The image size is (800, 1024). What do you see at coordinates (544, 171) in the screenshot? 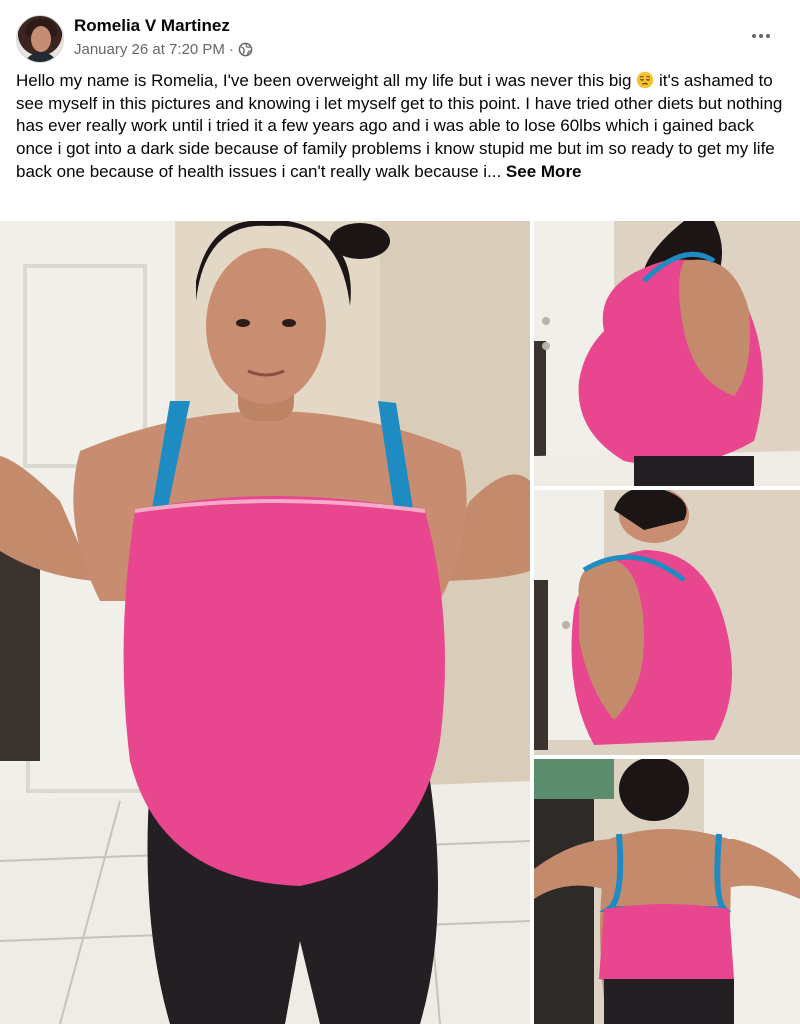
I see `see-more-link: See More` at bounding box center [544, 171].